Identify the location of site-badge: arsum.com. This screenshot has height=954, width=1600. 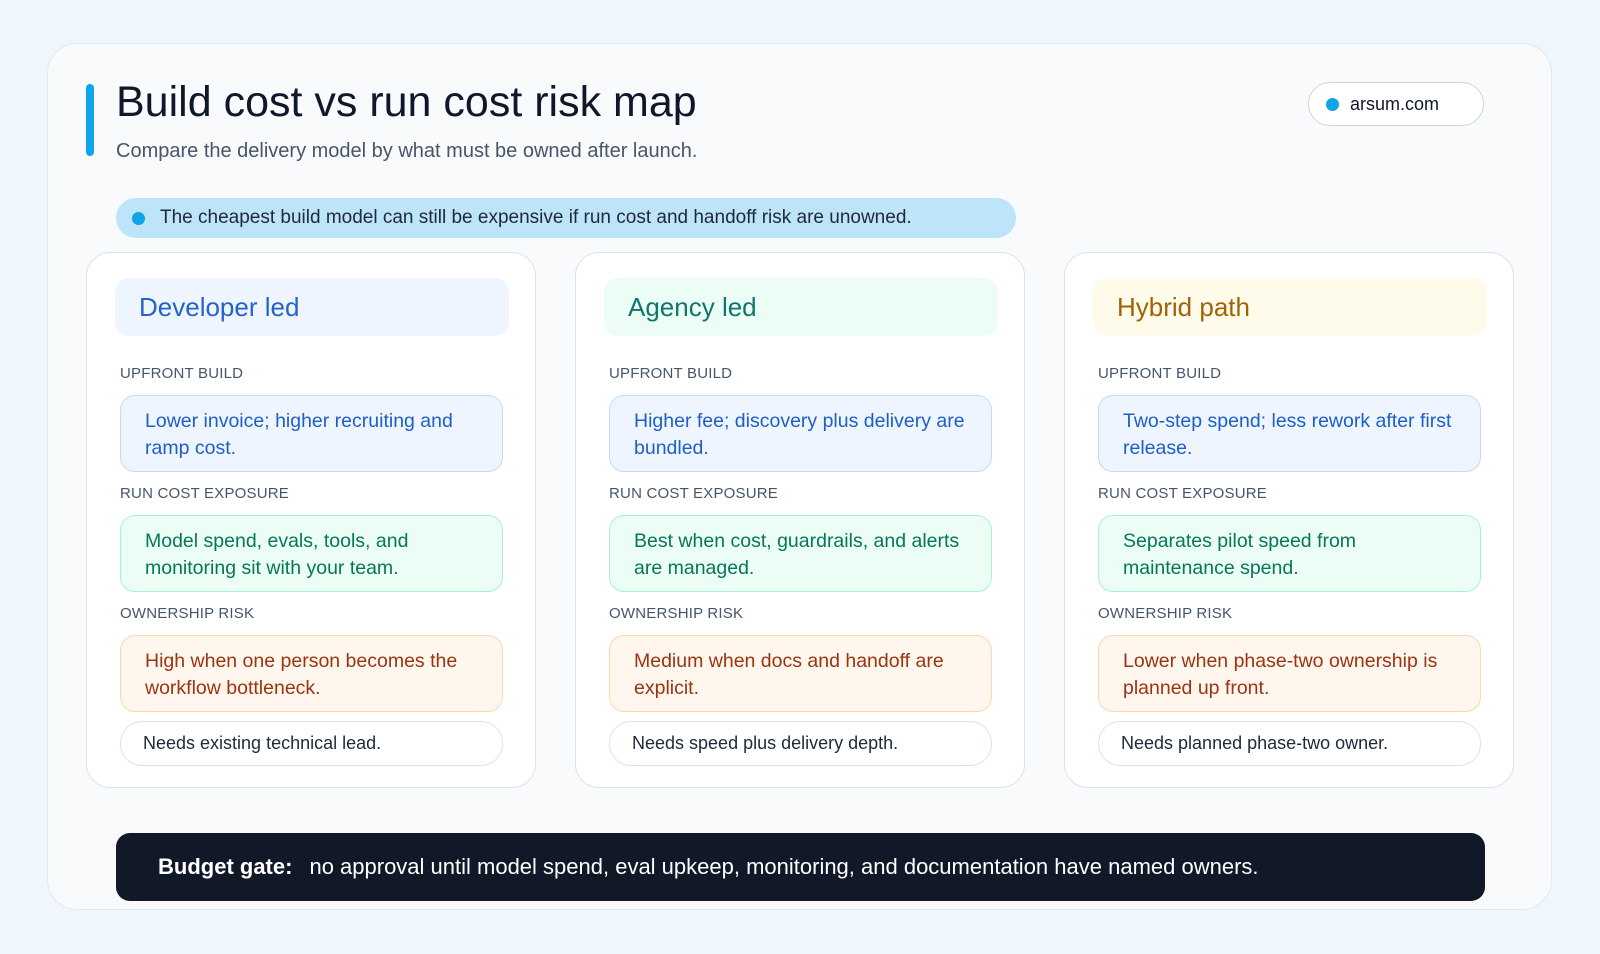
(1396, 104).